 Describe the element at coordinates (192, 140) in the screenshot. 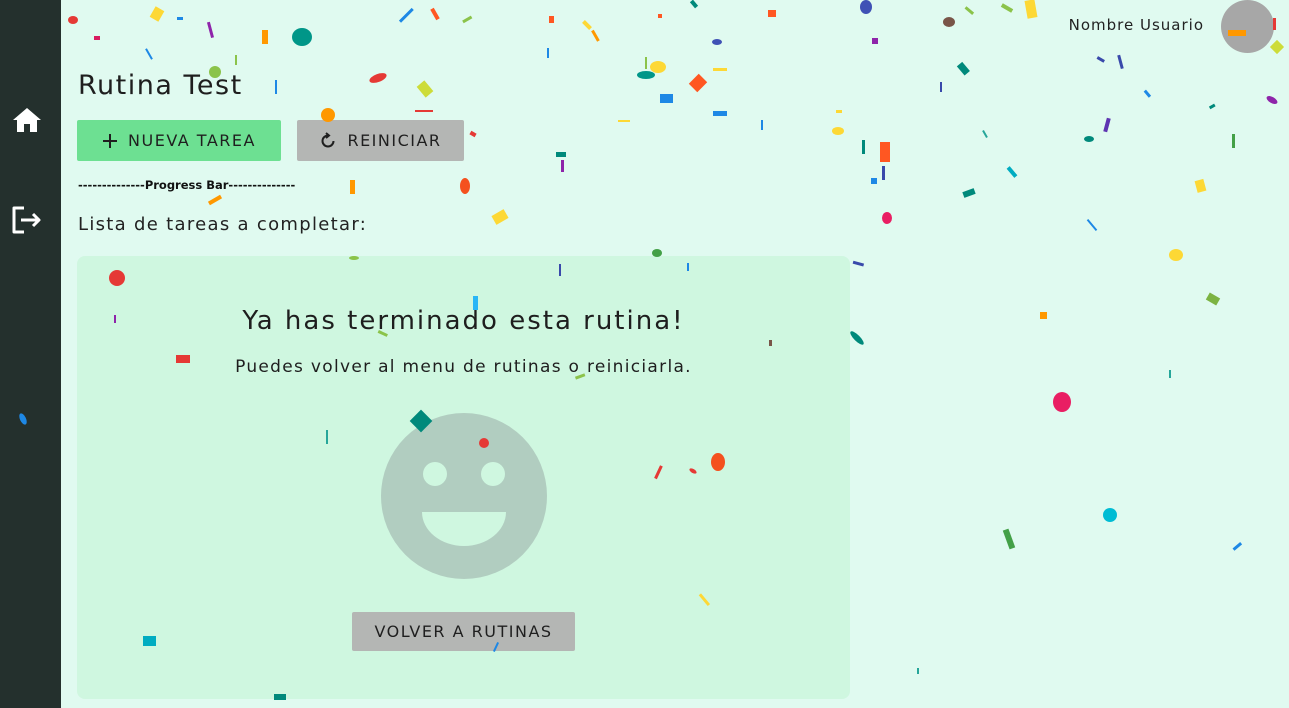

I see `new-task-label: NUEVA TAREA` at that location.